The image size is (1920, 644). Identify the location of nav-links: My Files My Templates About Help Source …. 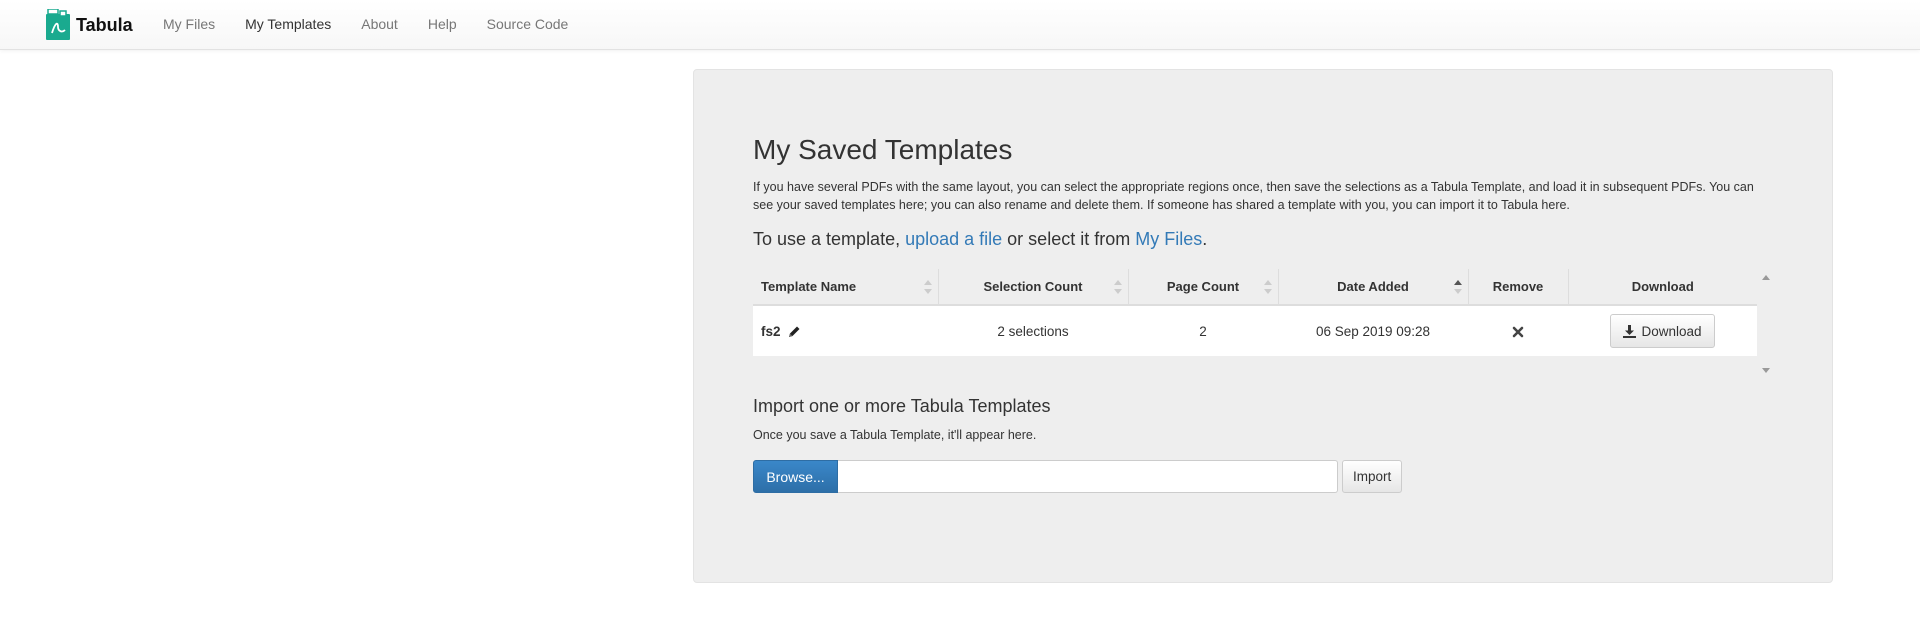
(380, 24).